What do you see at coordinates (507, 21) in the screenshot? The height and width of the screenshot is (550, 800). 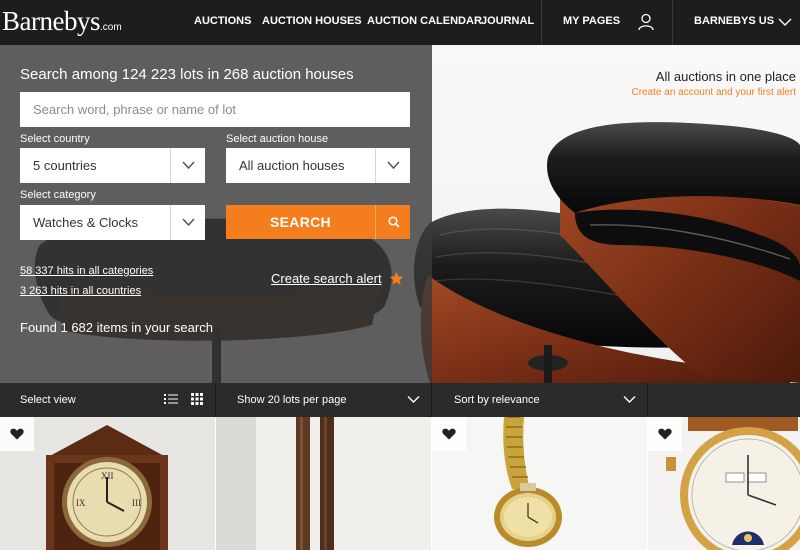 I see `nav-journal: JOURNAL` at bounding box center [507, 21].